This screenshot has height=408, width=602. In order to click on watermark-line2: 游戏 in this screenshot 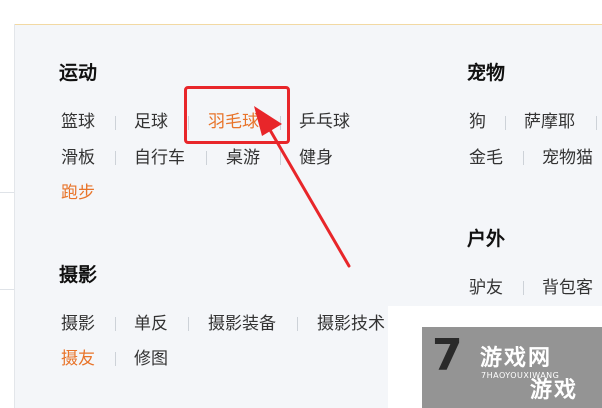, I will do `click(554, 390)`.